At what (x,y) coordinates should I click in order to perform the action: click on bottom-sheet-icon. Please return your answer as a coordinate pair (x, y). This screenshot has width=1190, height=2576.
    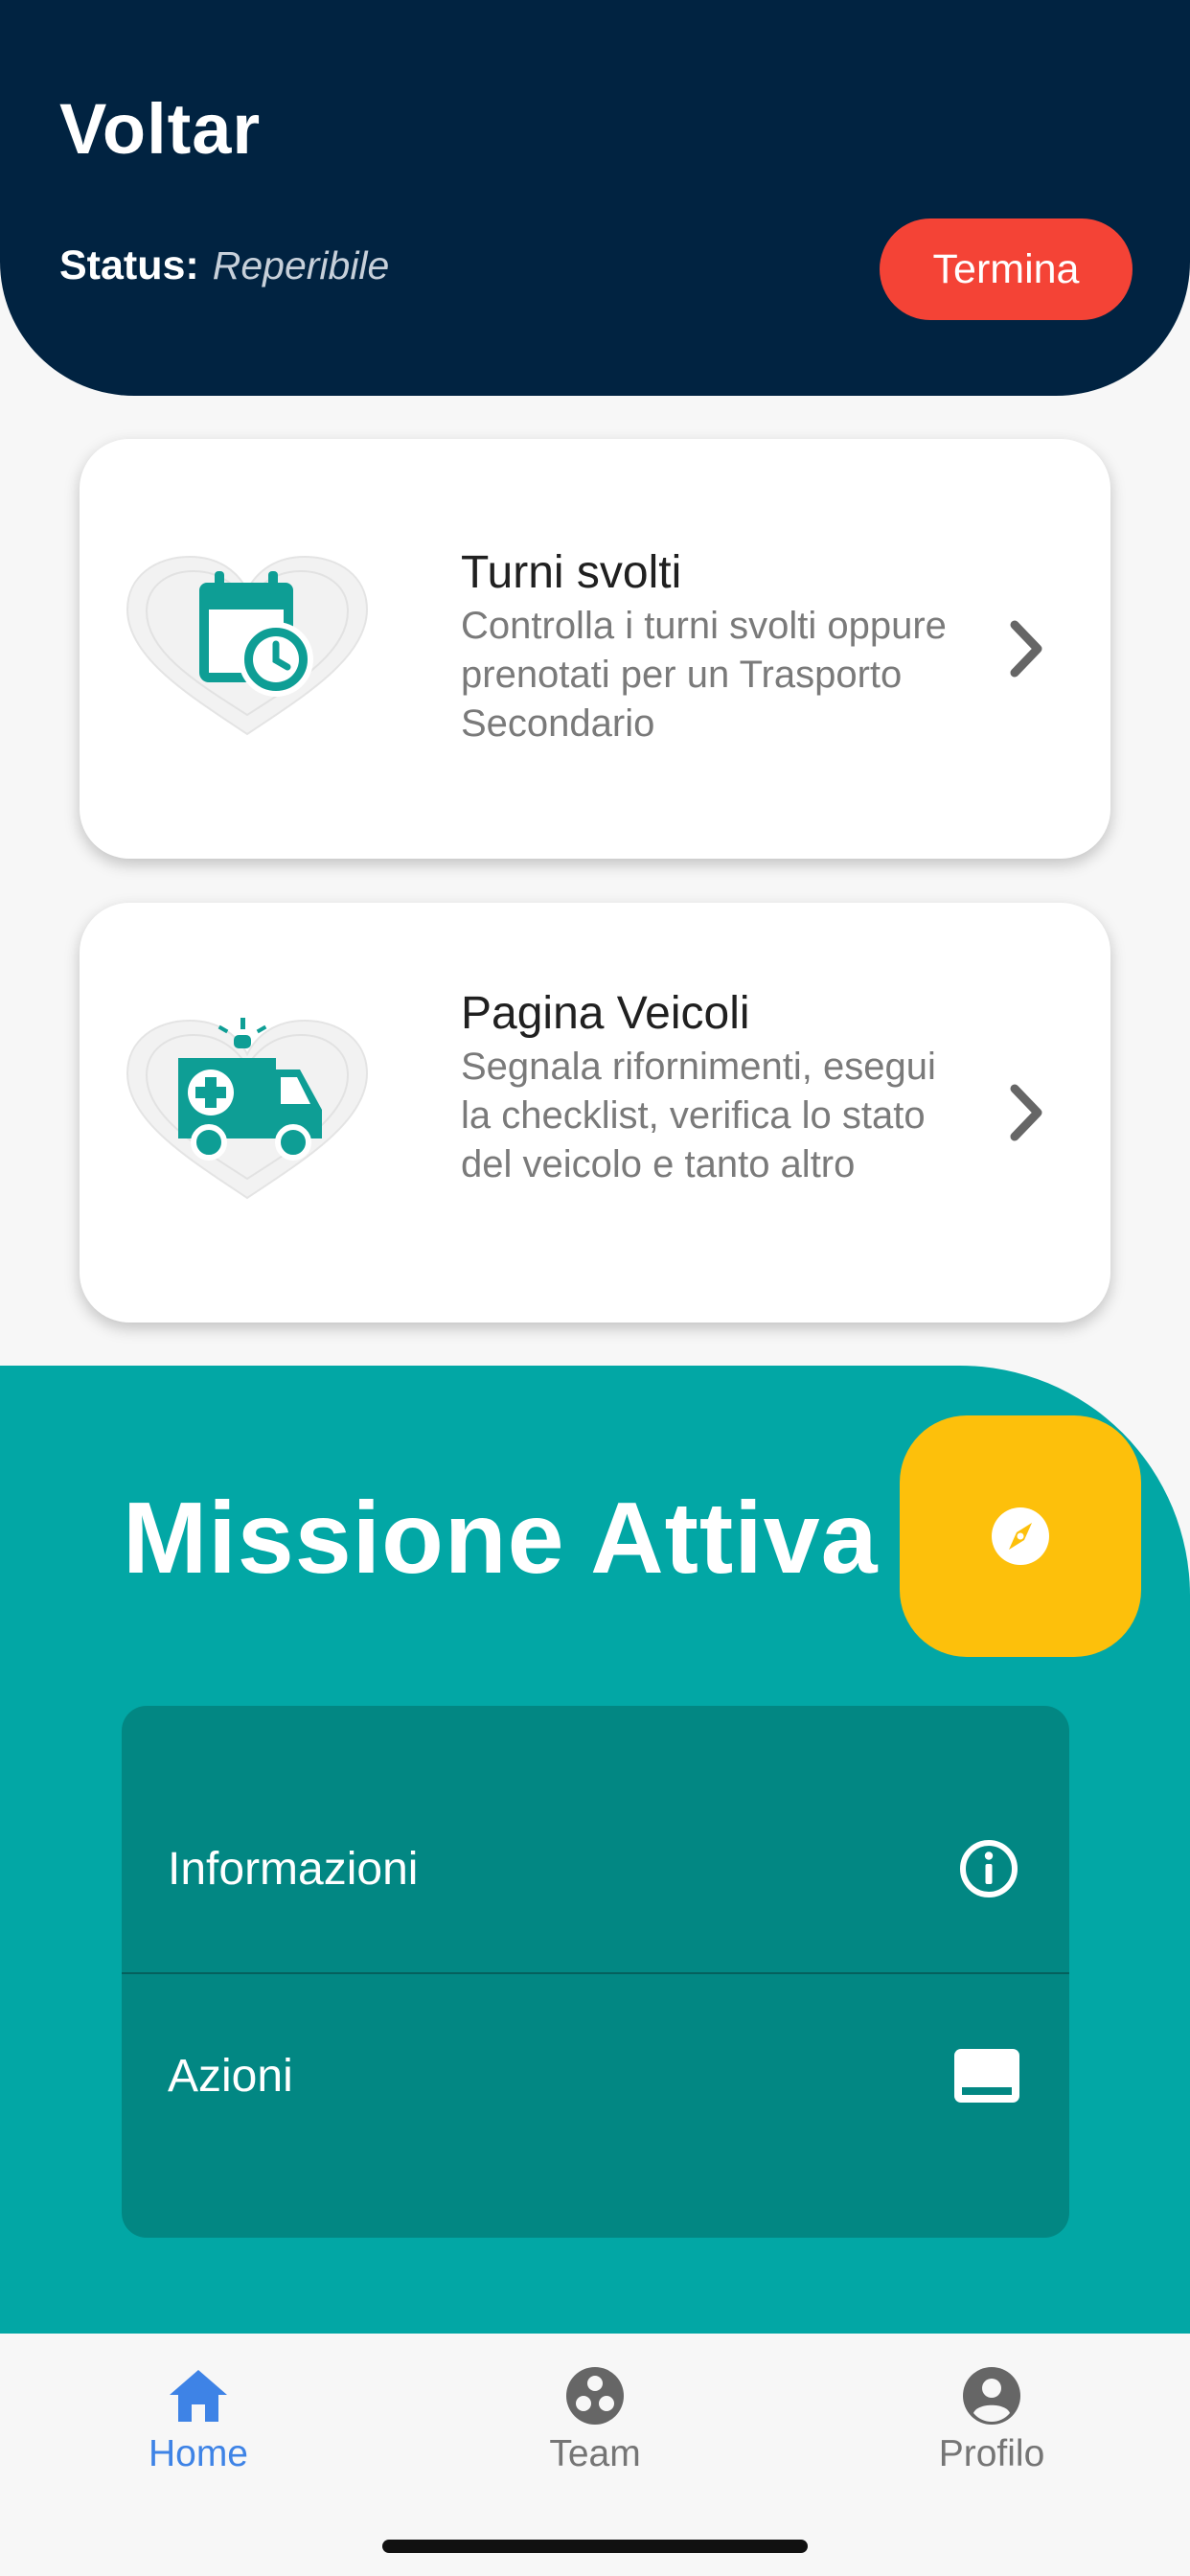
    Looking at the image, I should click on (986, 2076).